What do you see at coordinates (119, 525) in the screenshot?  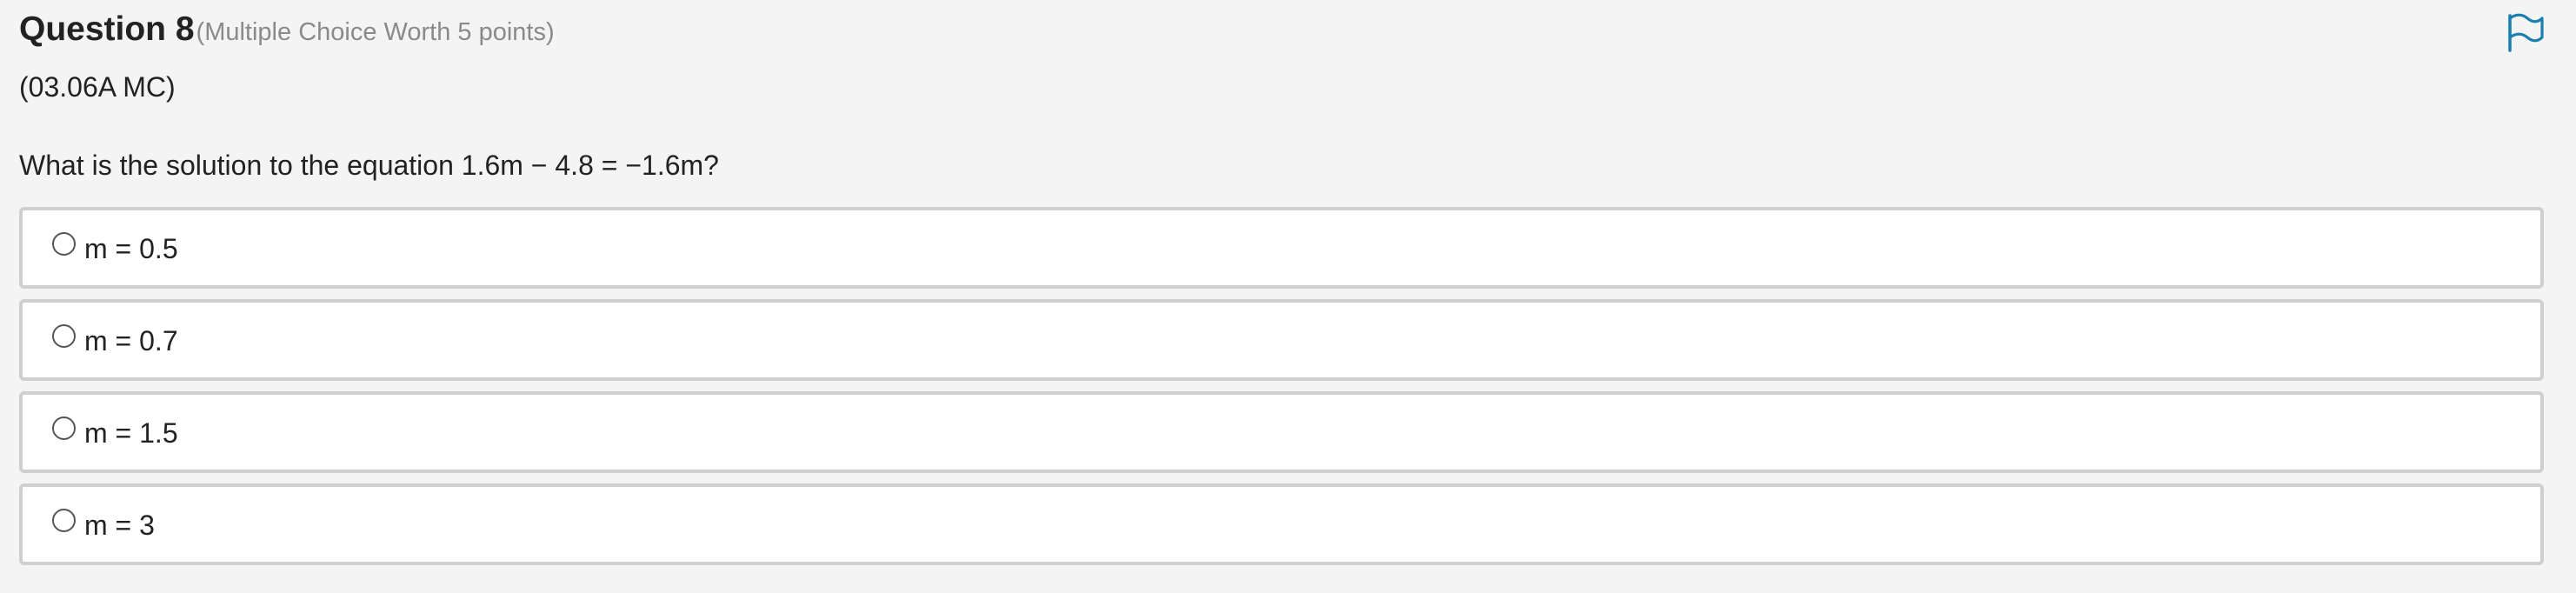 I see `choice-label: m = 3` at bounding box center [119, 525].